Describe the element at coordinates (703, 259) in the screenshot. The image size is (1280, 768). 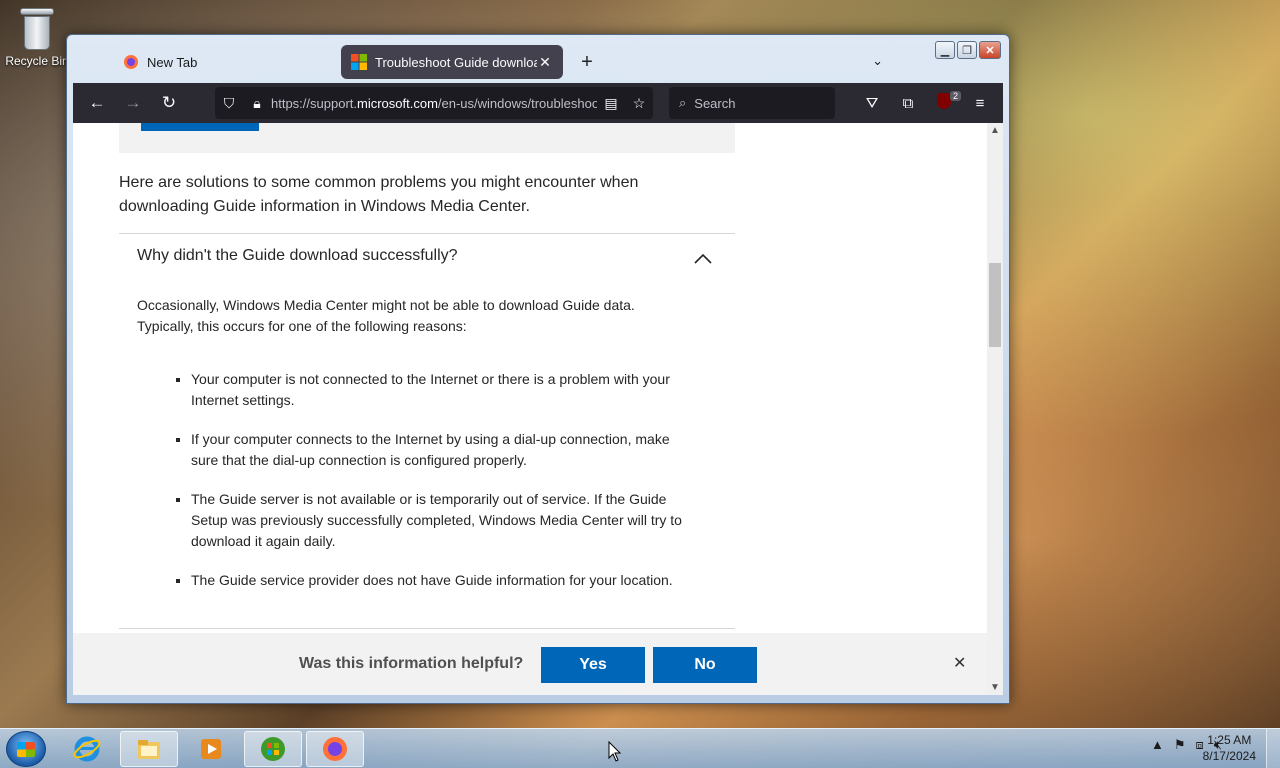
I see `chevron-up-icon` at that location.